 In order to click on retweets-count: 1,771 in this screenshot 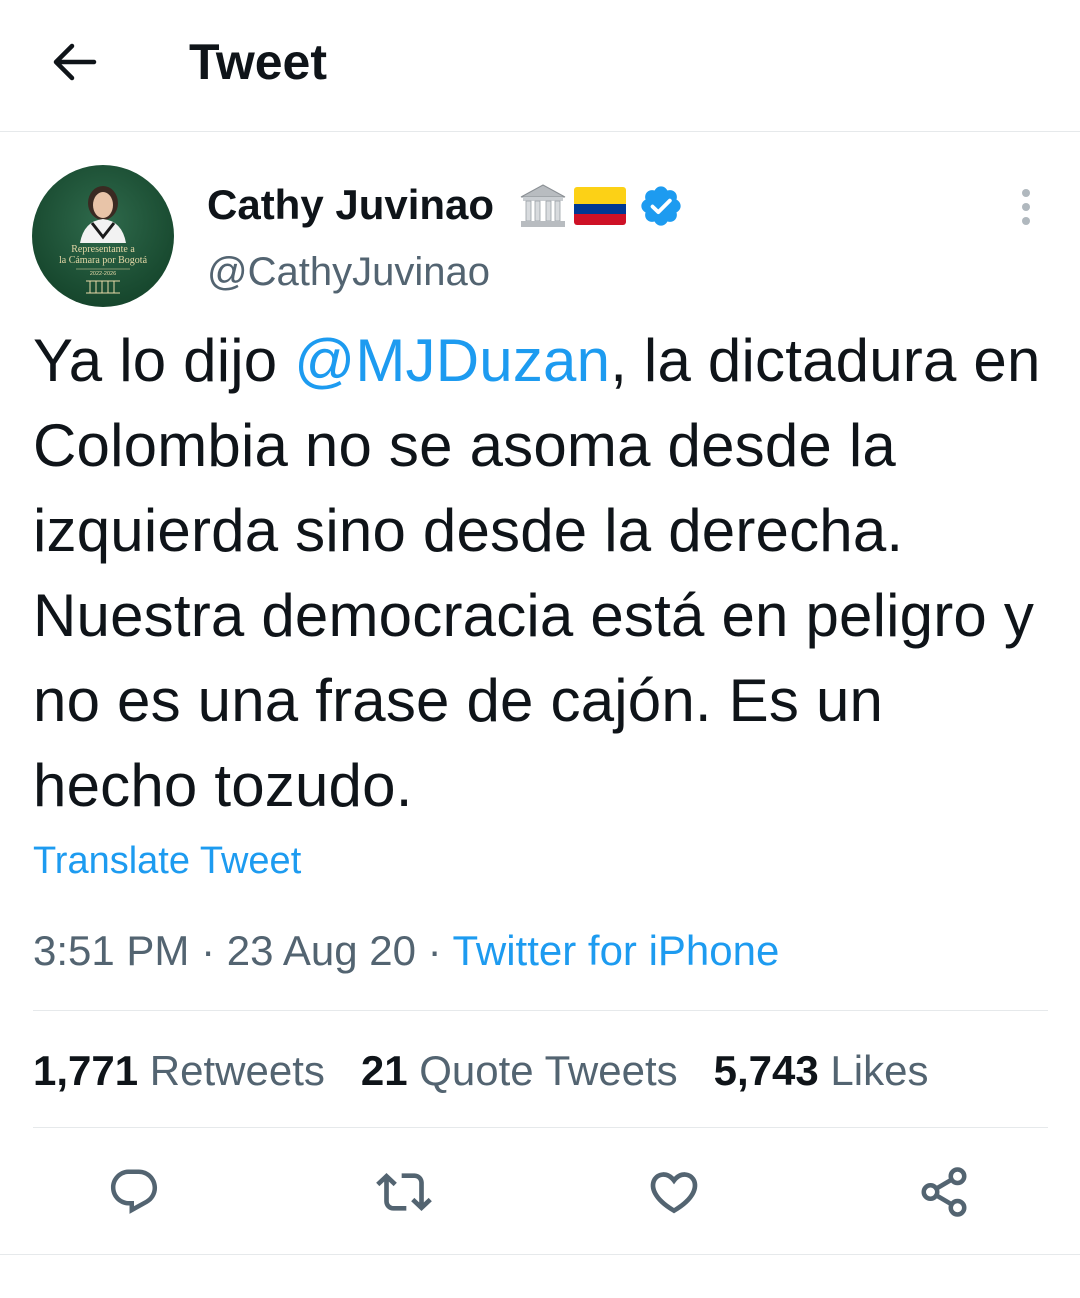, I will do `click(86, 1070)`.